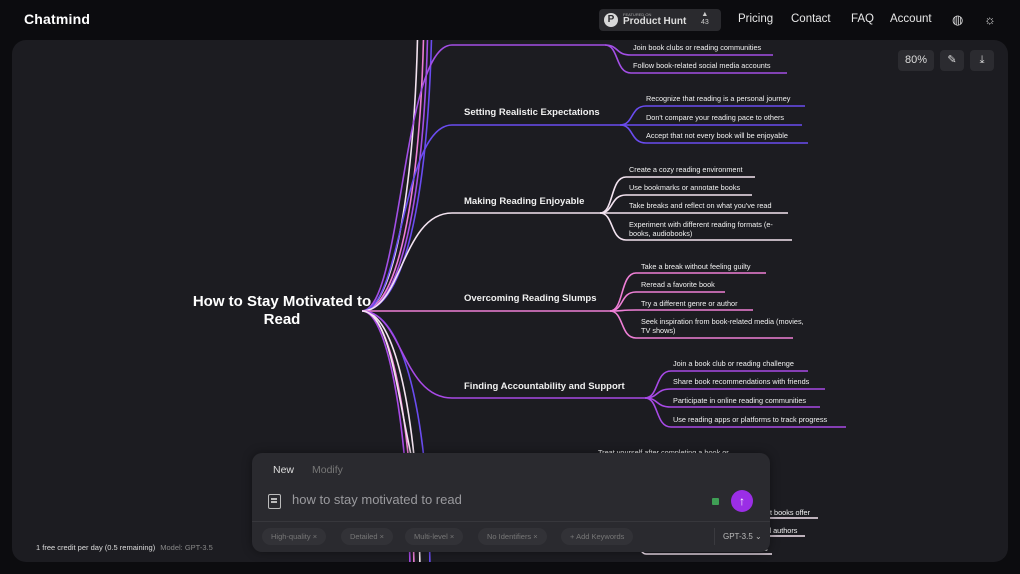  Describe the element at coordinates (524, 201) in the screenshot. I see `branch-node: Making Reading Enjoyable` at that location.